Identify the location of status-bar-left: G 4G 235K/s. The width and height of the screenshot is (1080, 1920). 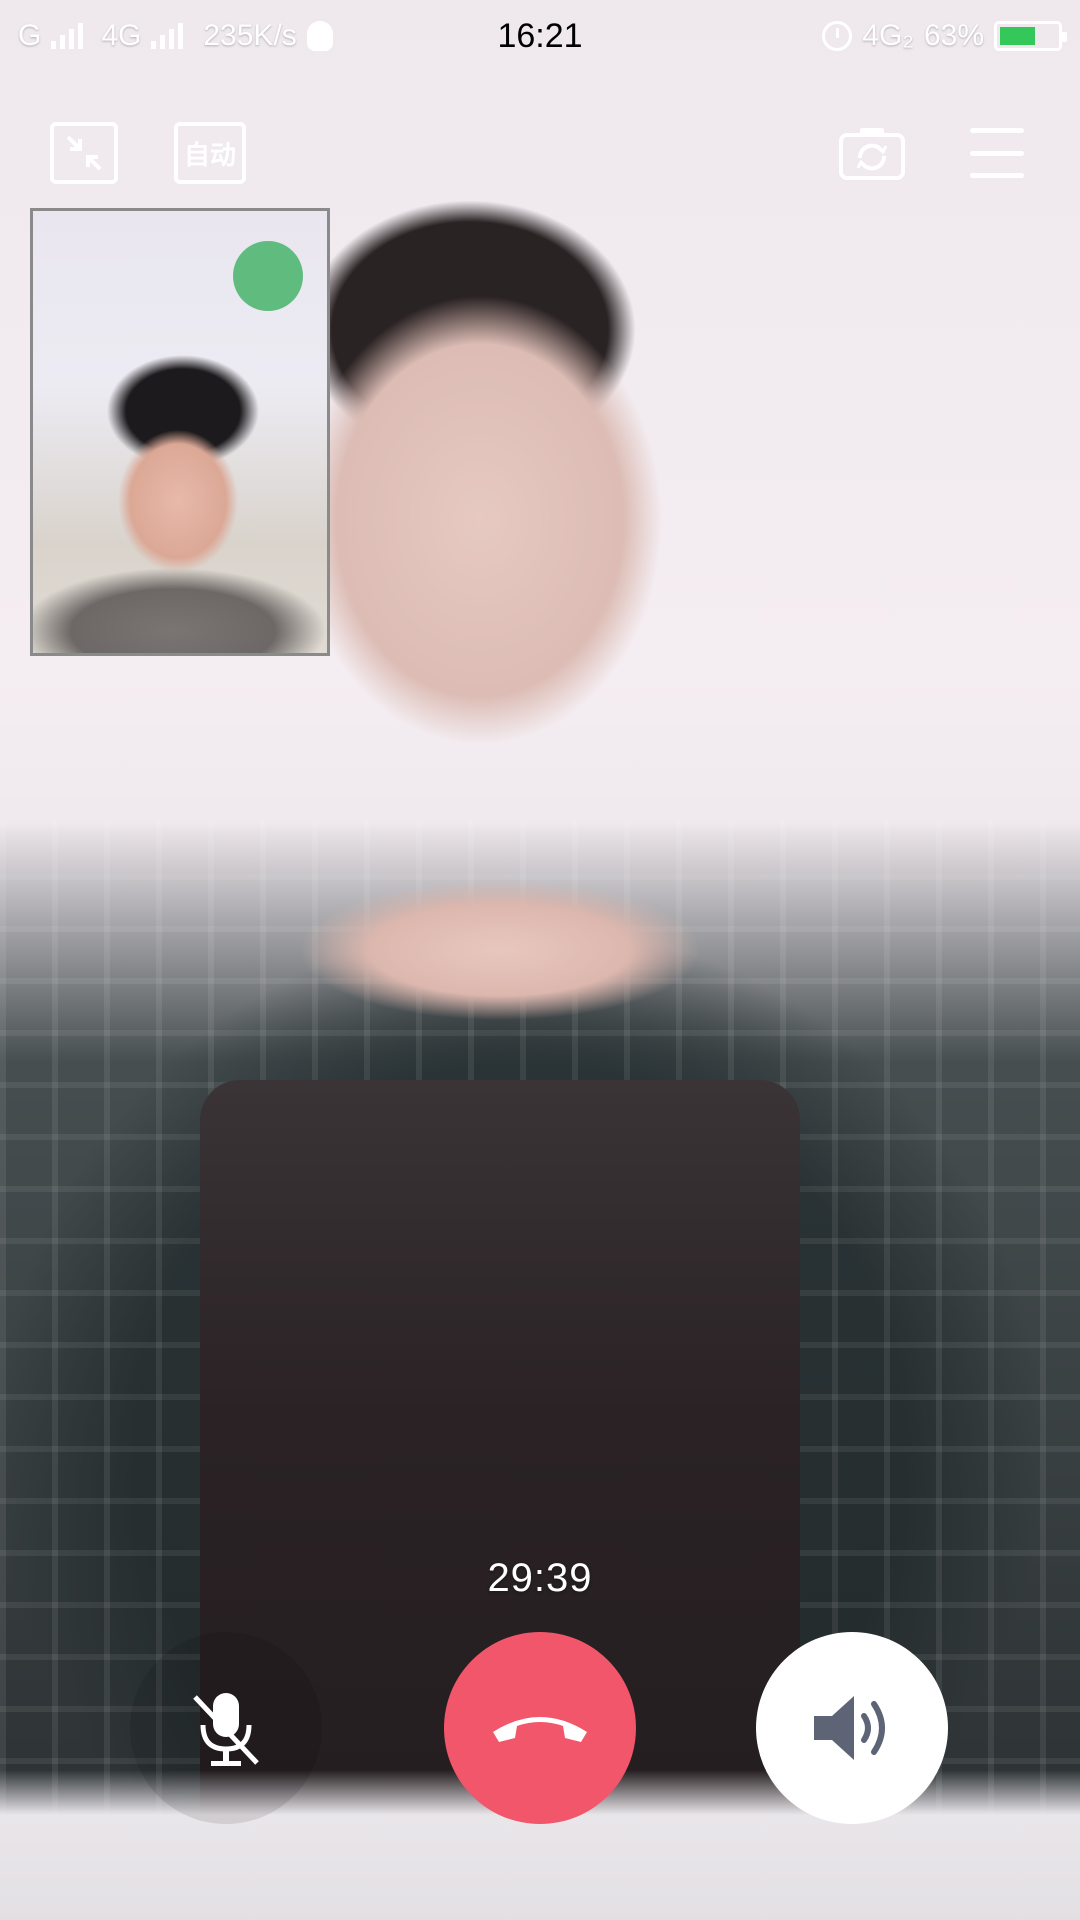
(175, 36).